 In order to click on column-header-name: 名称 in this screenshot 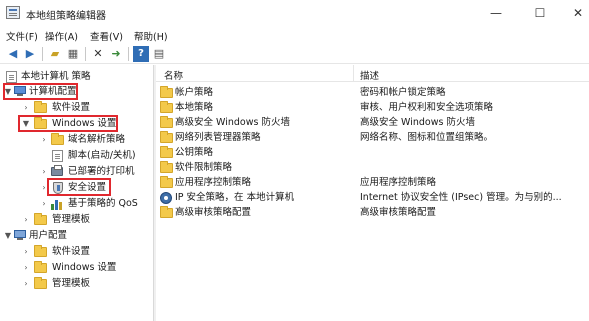, I will do `click(173, 75)`.